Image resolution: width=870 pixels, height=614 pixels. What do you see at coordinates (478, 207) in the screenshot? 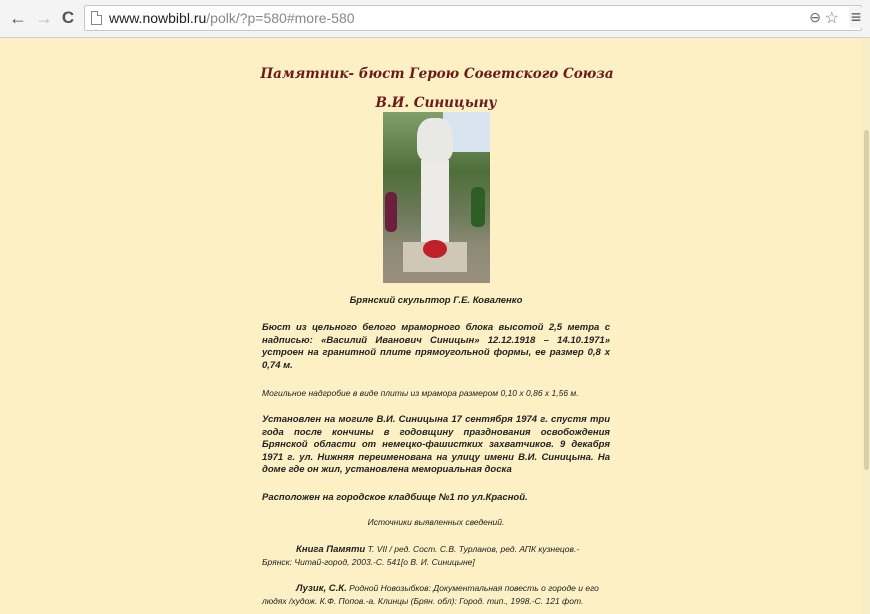
I see `photo-wreath-right` at bounding box center [478, 207].